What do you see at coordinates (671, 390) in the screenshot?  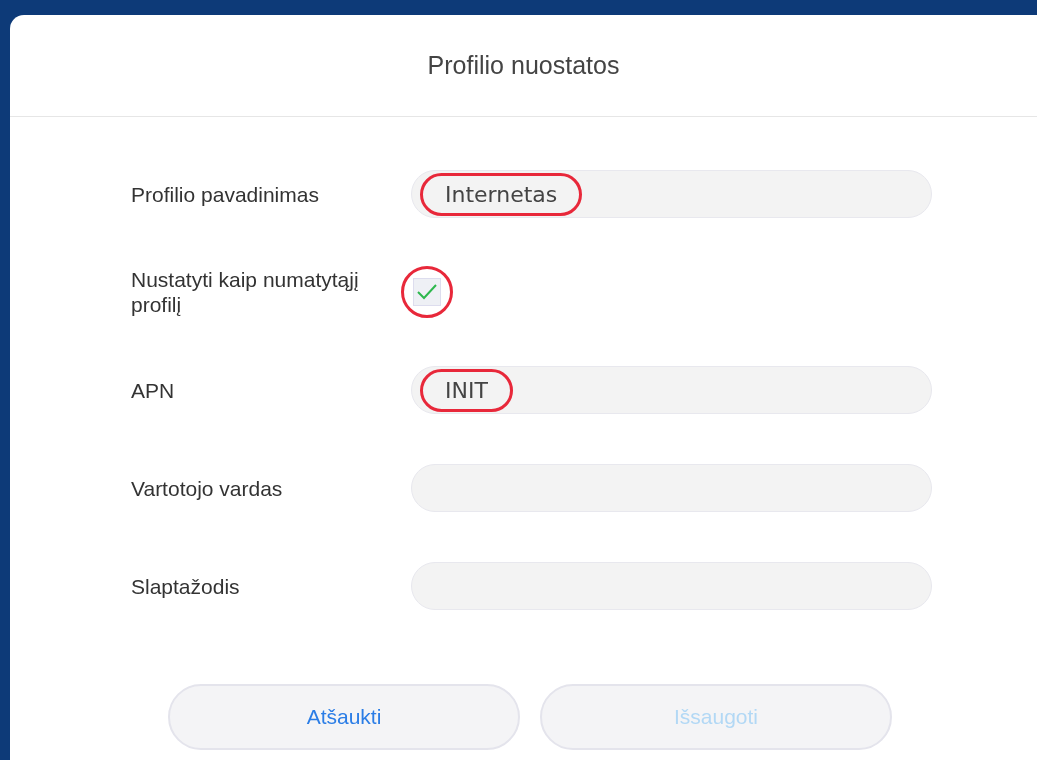 I see `input-field: INIT` at bounding box center [671, 390].